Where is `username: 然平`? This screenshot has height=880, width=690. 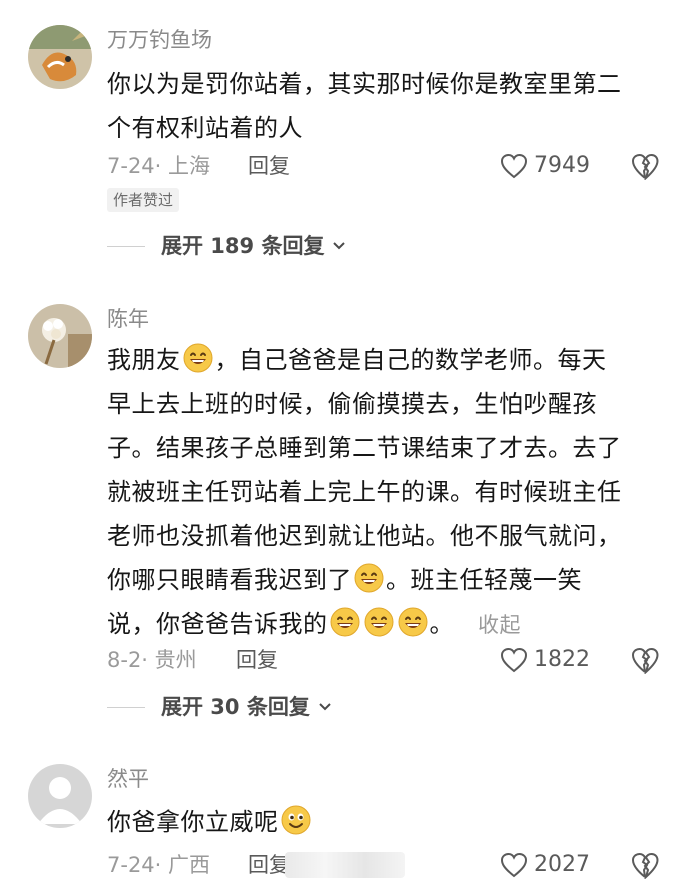 username: 然平 is located at coordinates (128, 779).